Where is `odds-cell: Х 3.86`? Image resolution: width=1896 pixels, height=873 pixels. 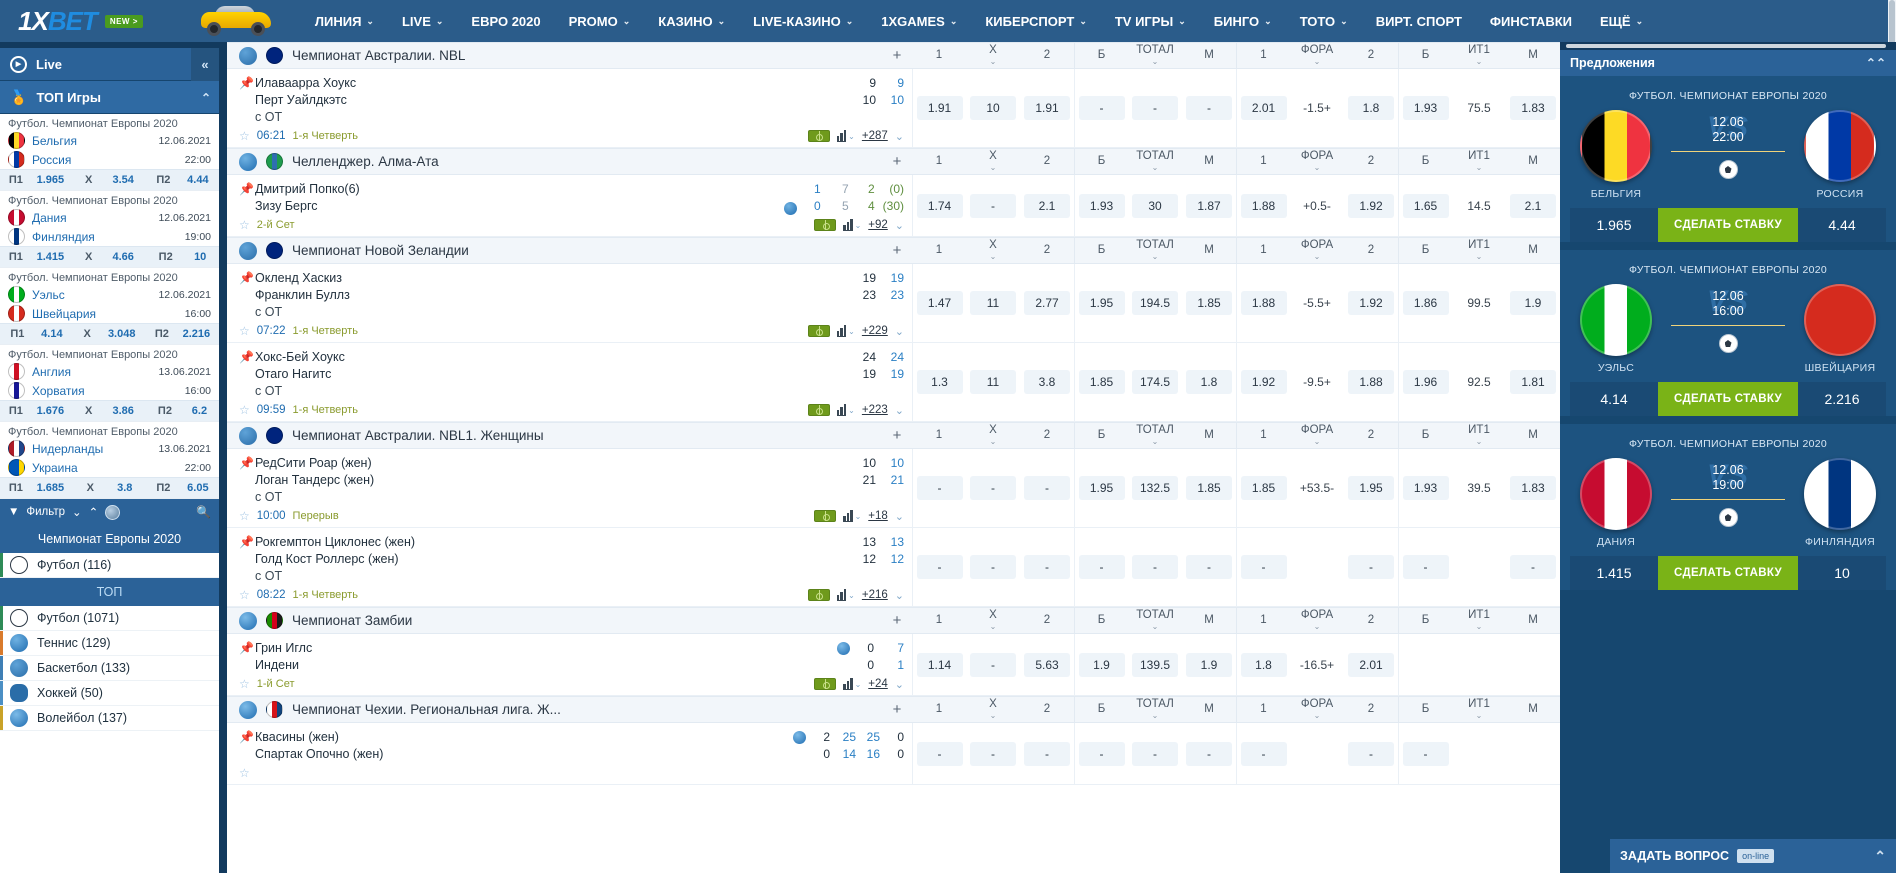
odds-cell: Х 3.86 is located at coordinates (109, 411).